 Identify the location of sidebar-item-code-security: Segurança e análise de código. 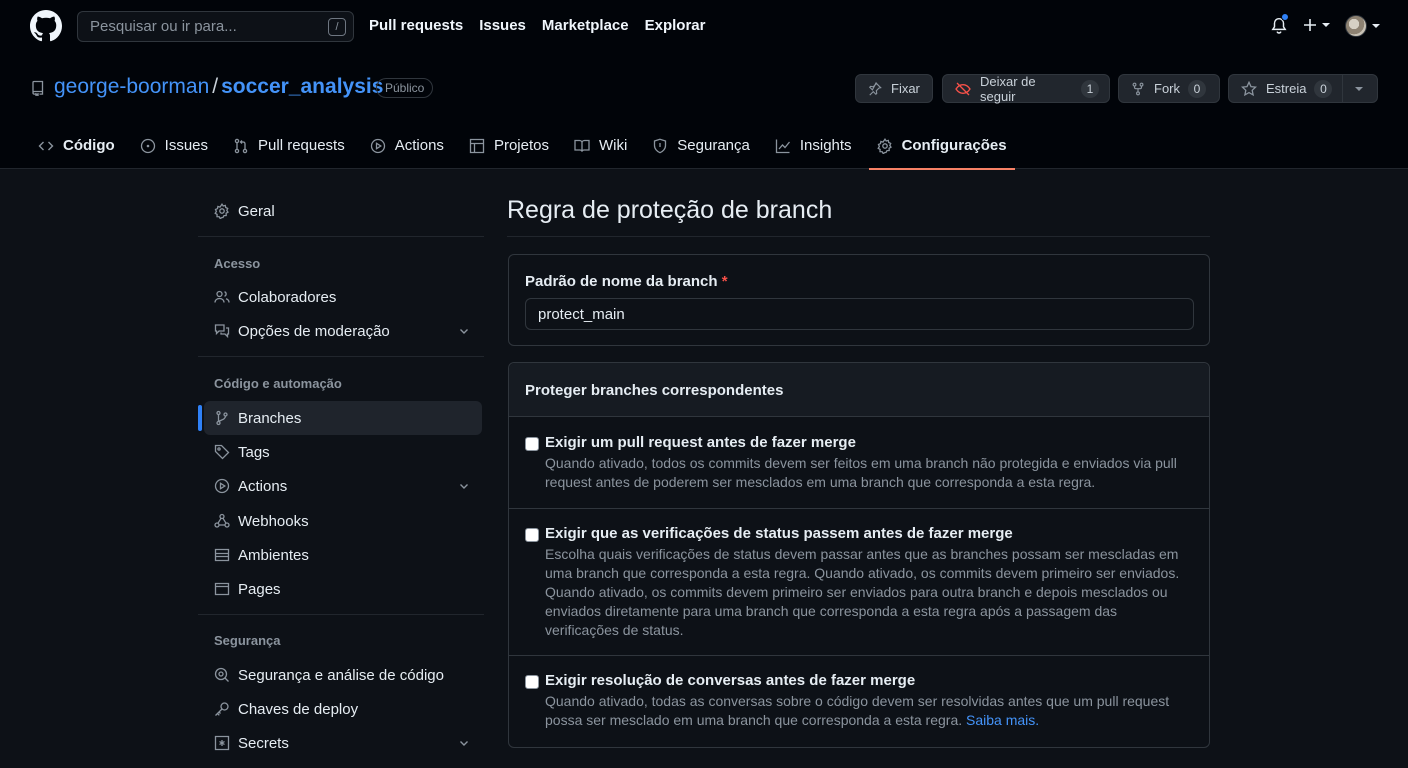
(341, 675).